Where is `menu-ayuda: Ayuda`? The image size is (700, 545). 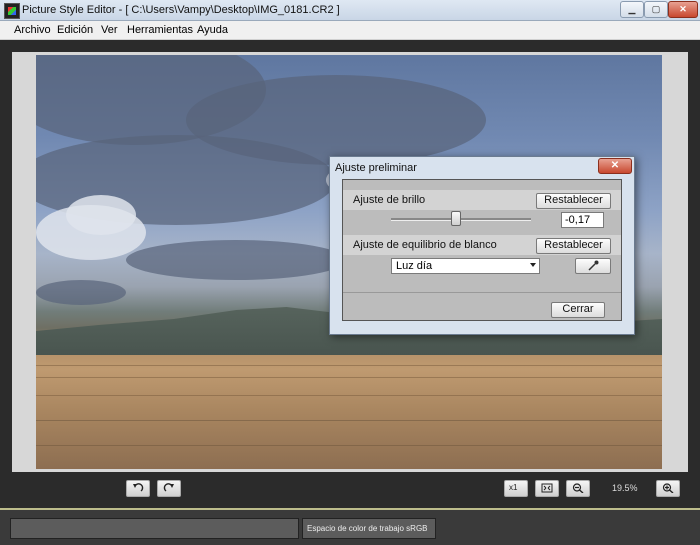
menu-ayuda: Ayuda is located at coordinates (212, 30).